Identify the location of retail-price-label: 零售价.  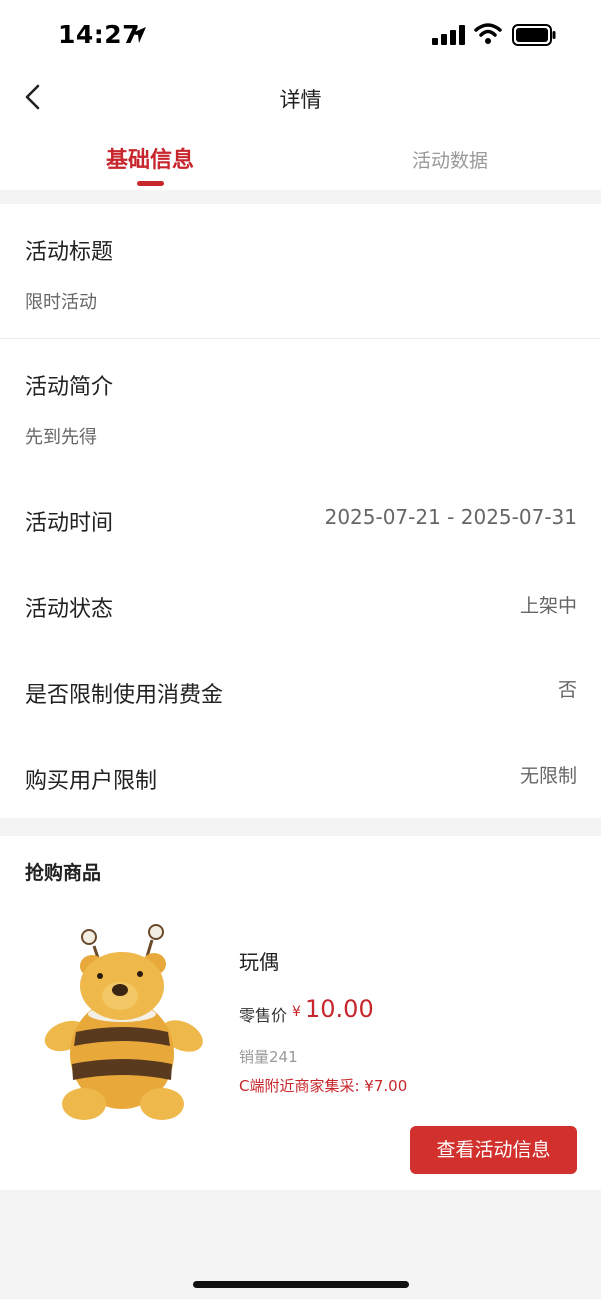
(263, 1015).